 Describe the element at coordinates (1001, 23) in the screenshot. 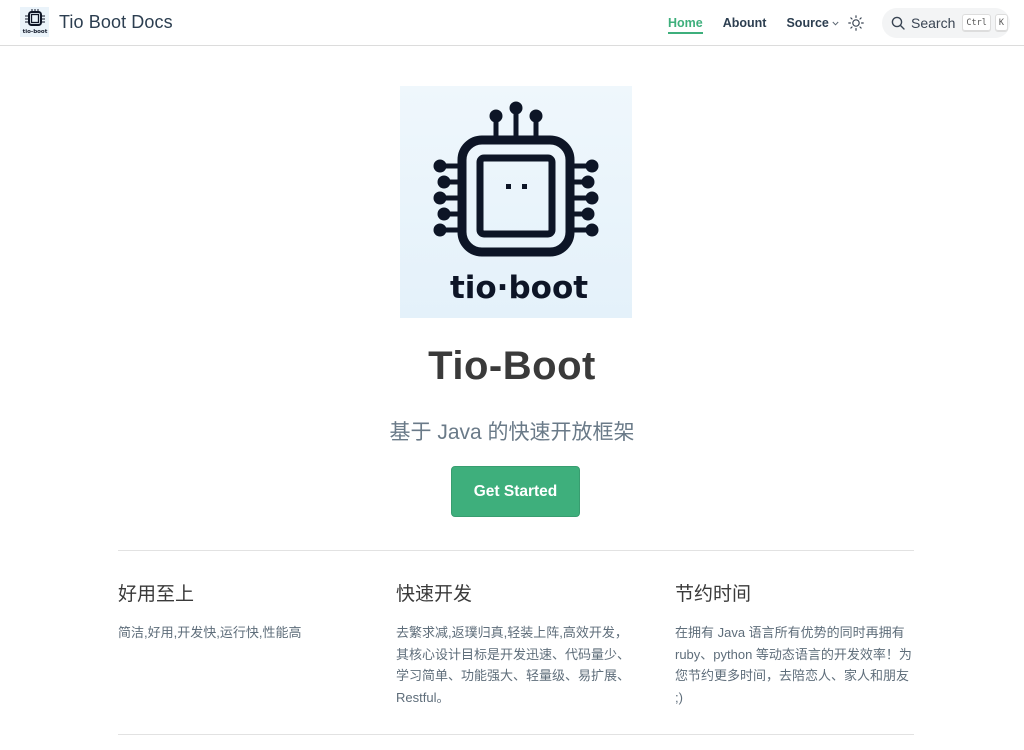

I see `shortcut-key-k: K` at that location.